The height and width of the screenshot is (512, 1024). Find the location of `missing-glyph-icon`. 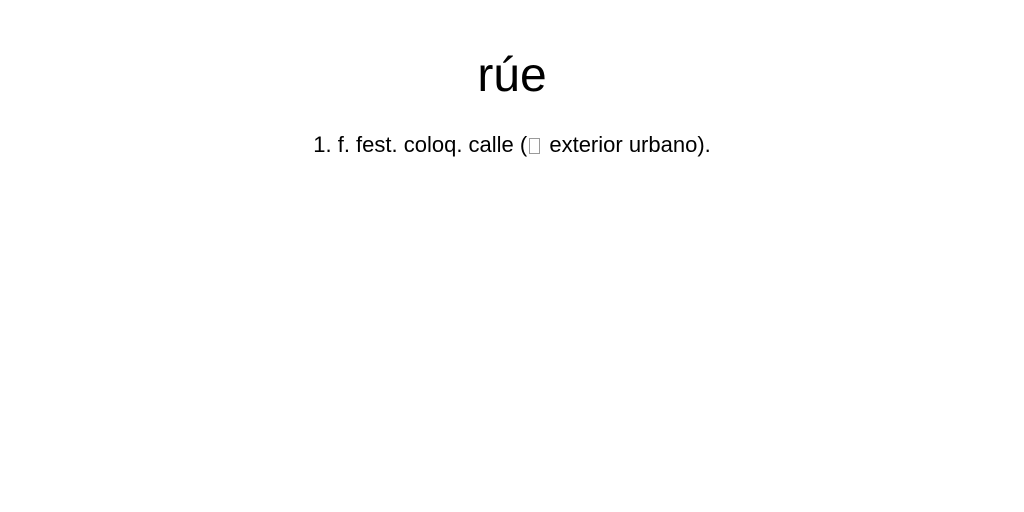

missing-glyph-icon is located at coordinates (535, 146).